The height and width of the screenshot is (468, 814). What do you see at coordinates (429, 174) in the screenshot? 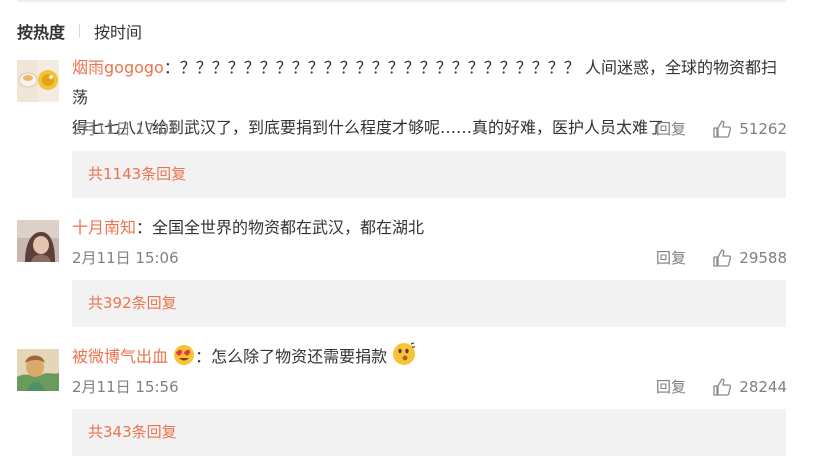
I see `reply-summary-box: 共1143条回复` at bounding box center [429, 174].